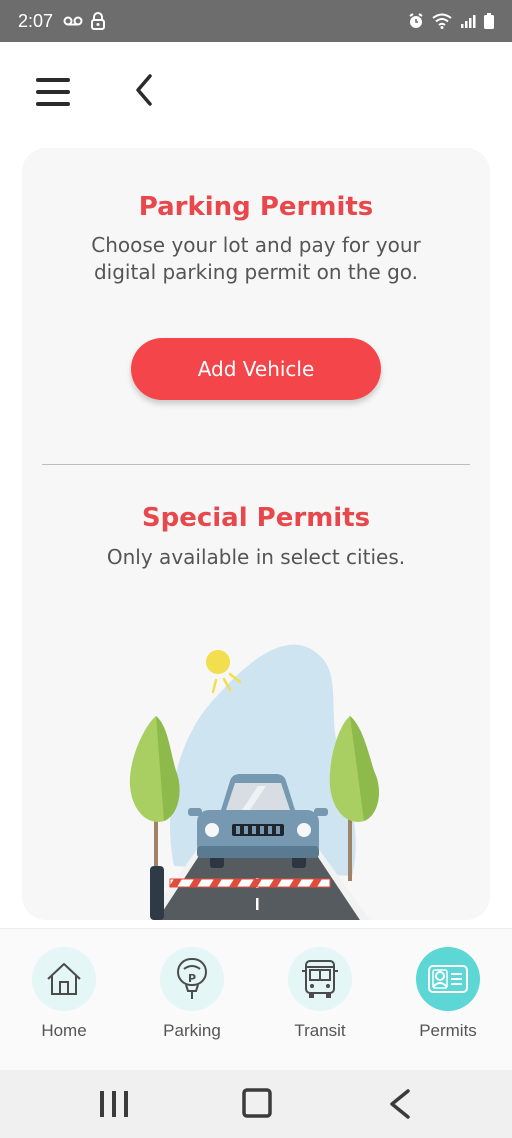 The image size is (512, 1138). Describe the element at coordinates (256, 369) in the screenshot. I see `add-vehicle-button: Add Vehicle` at that location.